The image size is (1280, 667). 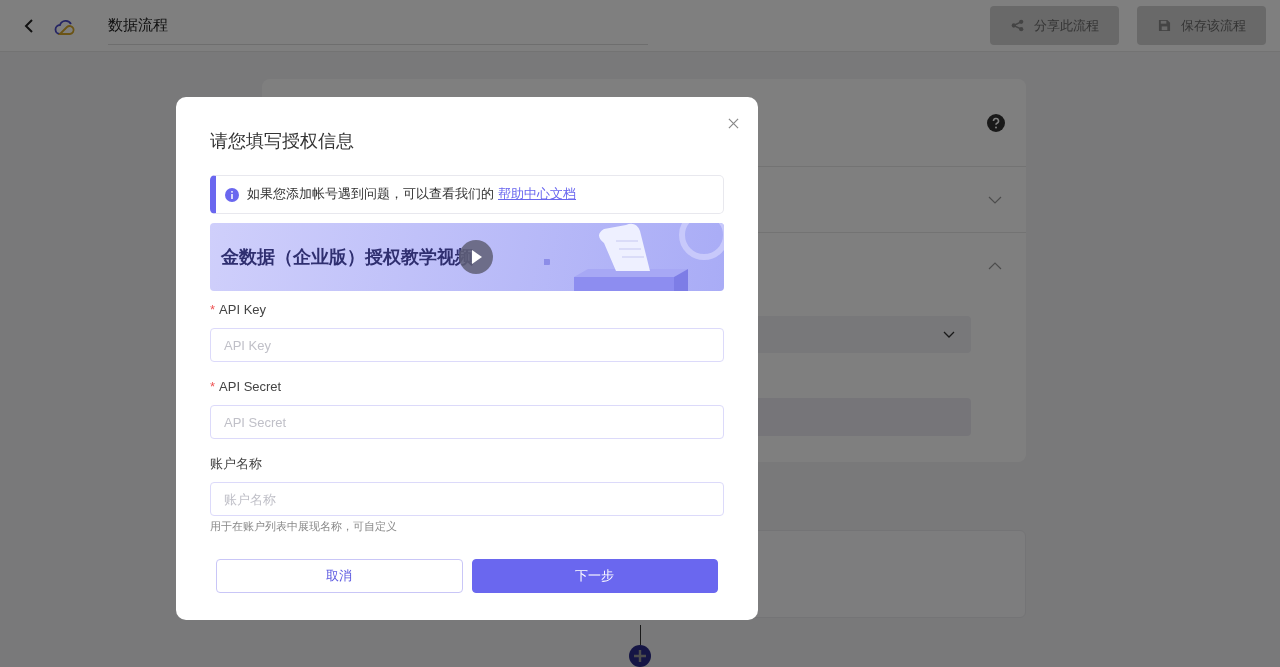 I want to click on info-icon, so click(x=232, y=194).